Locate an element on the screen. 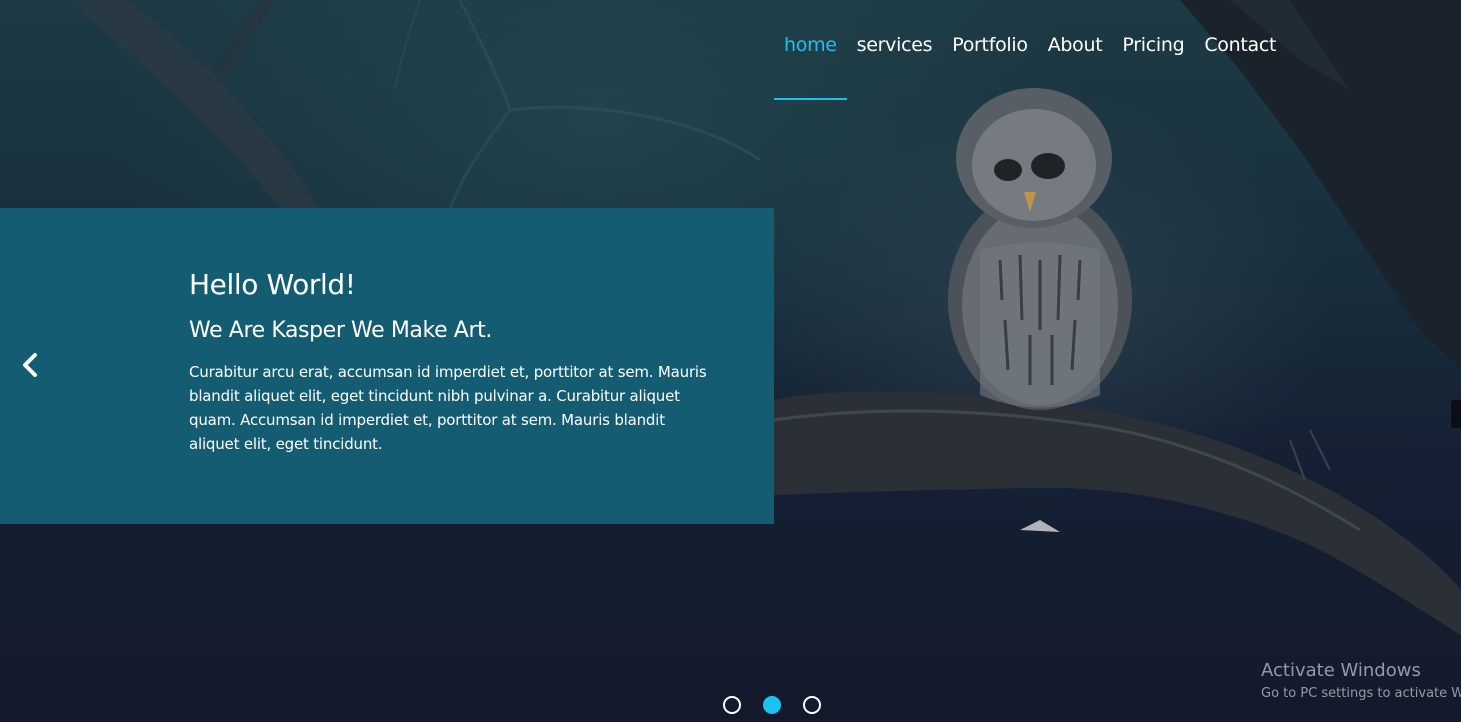 The width and height of the screenshot is (1461, 722). nav-item-portfolio: Portfolio is located at coordinates (989, 67).